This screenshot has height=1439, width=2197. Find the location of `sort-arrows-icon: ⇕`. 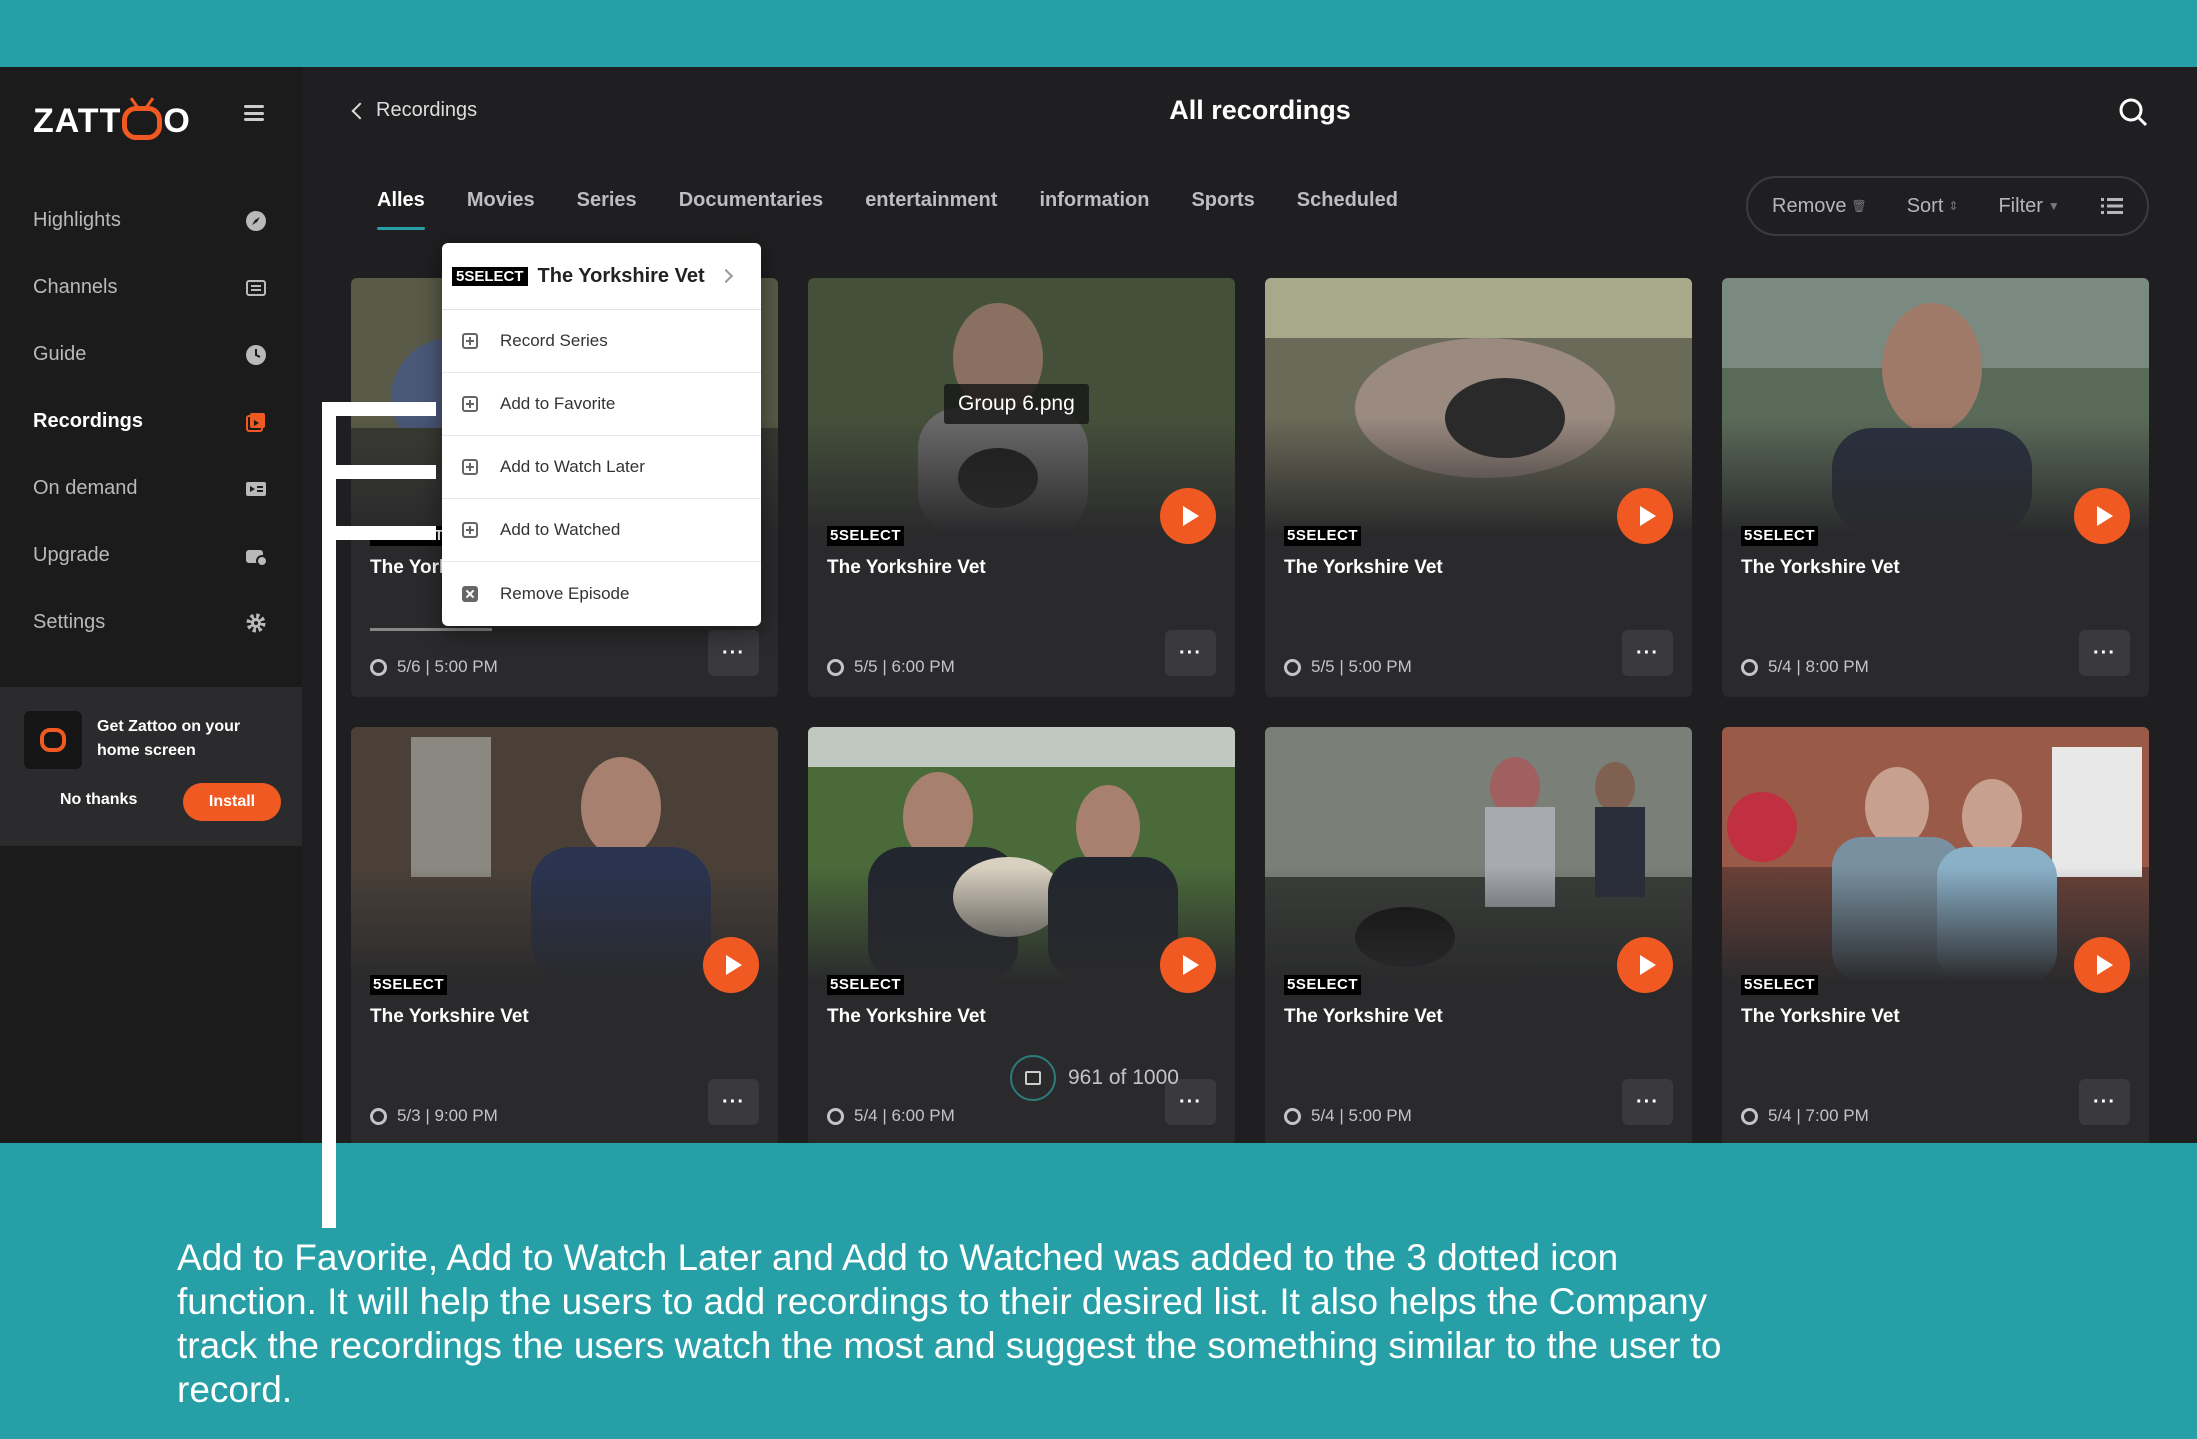

sort-arrows-icon: ⇕ is located at coordinates (1953, 206).